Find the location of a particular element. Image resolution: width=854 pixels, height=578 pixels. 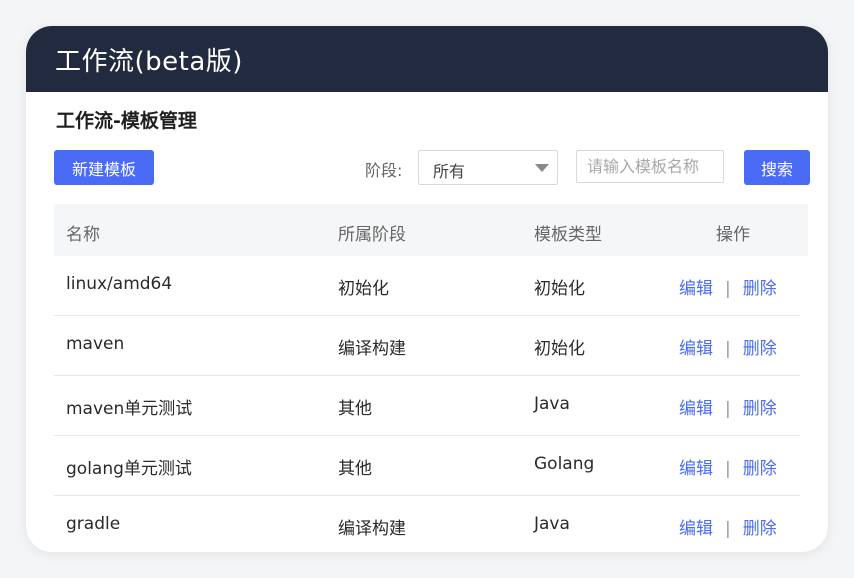

cell-stage: 初始化 is located at coordinates (363, 289).